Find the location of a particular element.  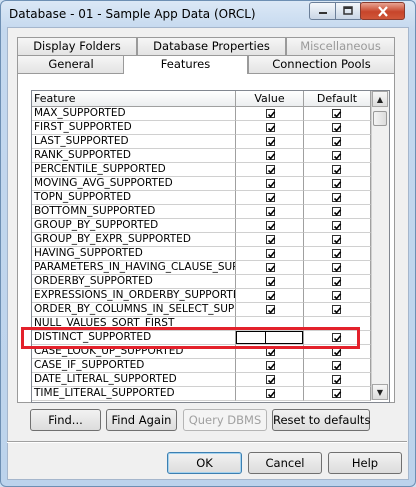

tab-database-properties: Database Properties is located at coordinates (211, 46).